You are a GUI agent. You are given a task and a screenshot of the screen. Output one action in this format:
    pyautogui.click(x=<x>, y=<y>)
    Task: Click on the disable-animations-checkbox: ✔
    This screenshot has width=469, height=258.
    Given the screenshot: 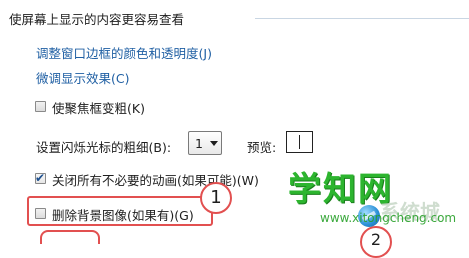 What is the action you would take?
    pyautogui.click(x=40, y=178)
    